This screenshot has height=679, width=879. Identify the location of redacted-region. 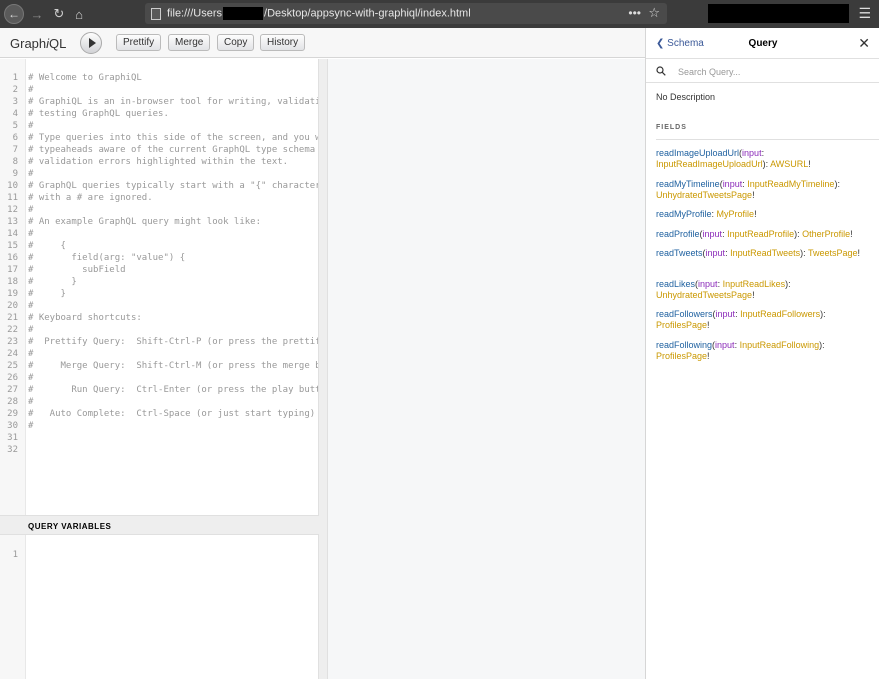
(778, 13).